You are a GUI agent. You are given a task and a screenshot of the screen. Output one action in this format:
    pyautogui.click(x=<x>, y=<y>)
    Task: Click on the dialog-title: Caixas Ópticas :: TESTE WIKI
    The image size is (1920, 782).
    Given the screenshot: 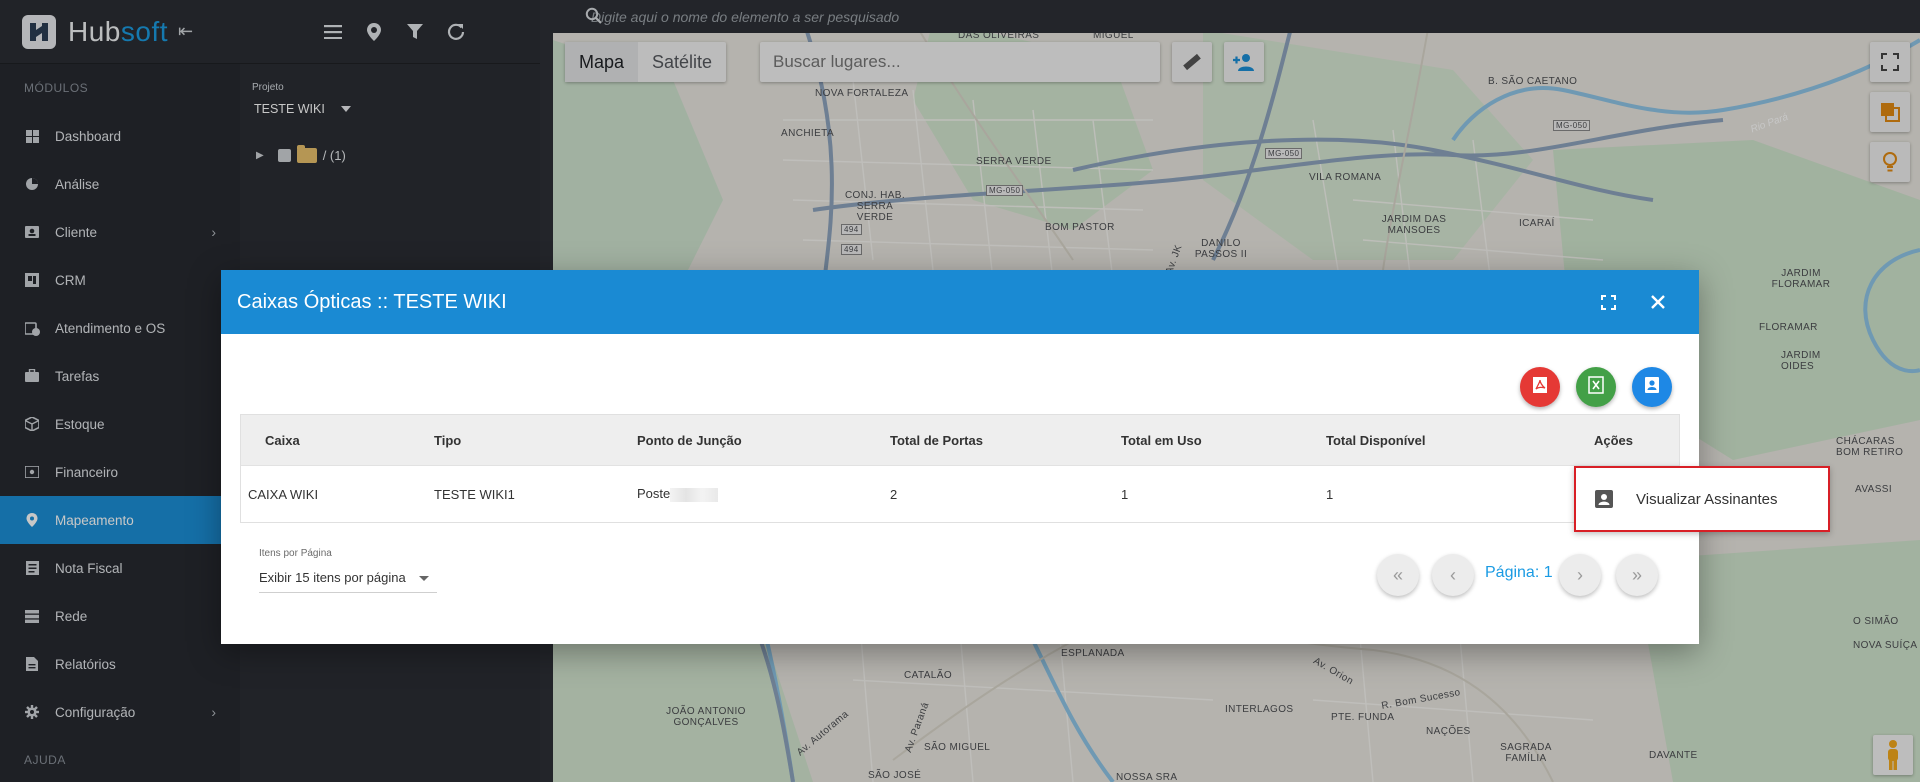 What is the action you would take?
    pyautogui.click(x=372, y=301)
    